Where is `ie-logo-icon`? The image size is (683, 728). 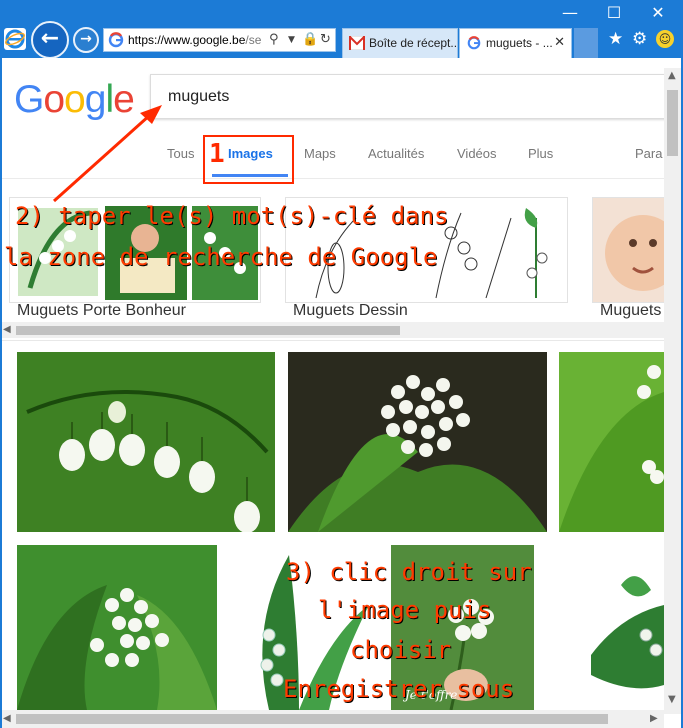
ie-logo-icon is located at coordinates (15, 39).